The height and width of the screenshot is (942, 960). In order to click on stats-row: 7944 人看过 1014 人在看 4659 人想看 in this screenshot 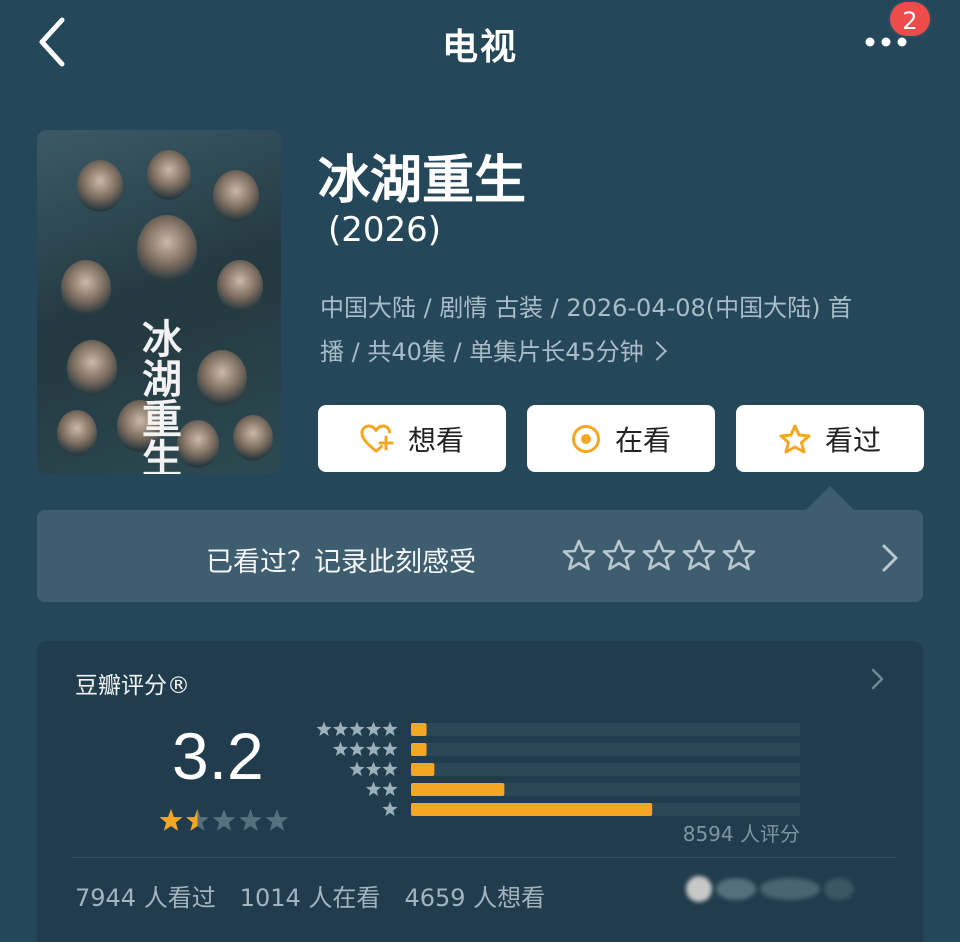, I will do `click(322, 895)`.